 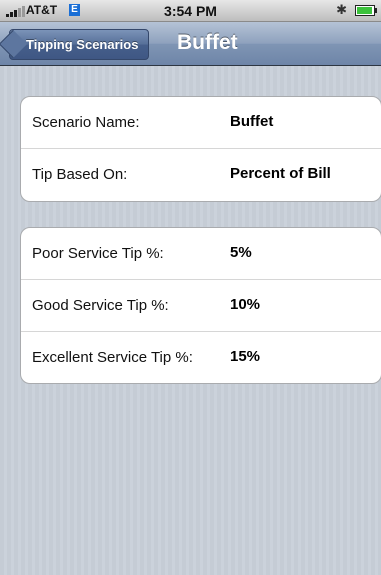 I want to click on row-value: 15%, so click(x=245, y=356).